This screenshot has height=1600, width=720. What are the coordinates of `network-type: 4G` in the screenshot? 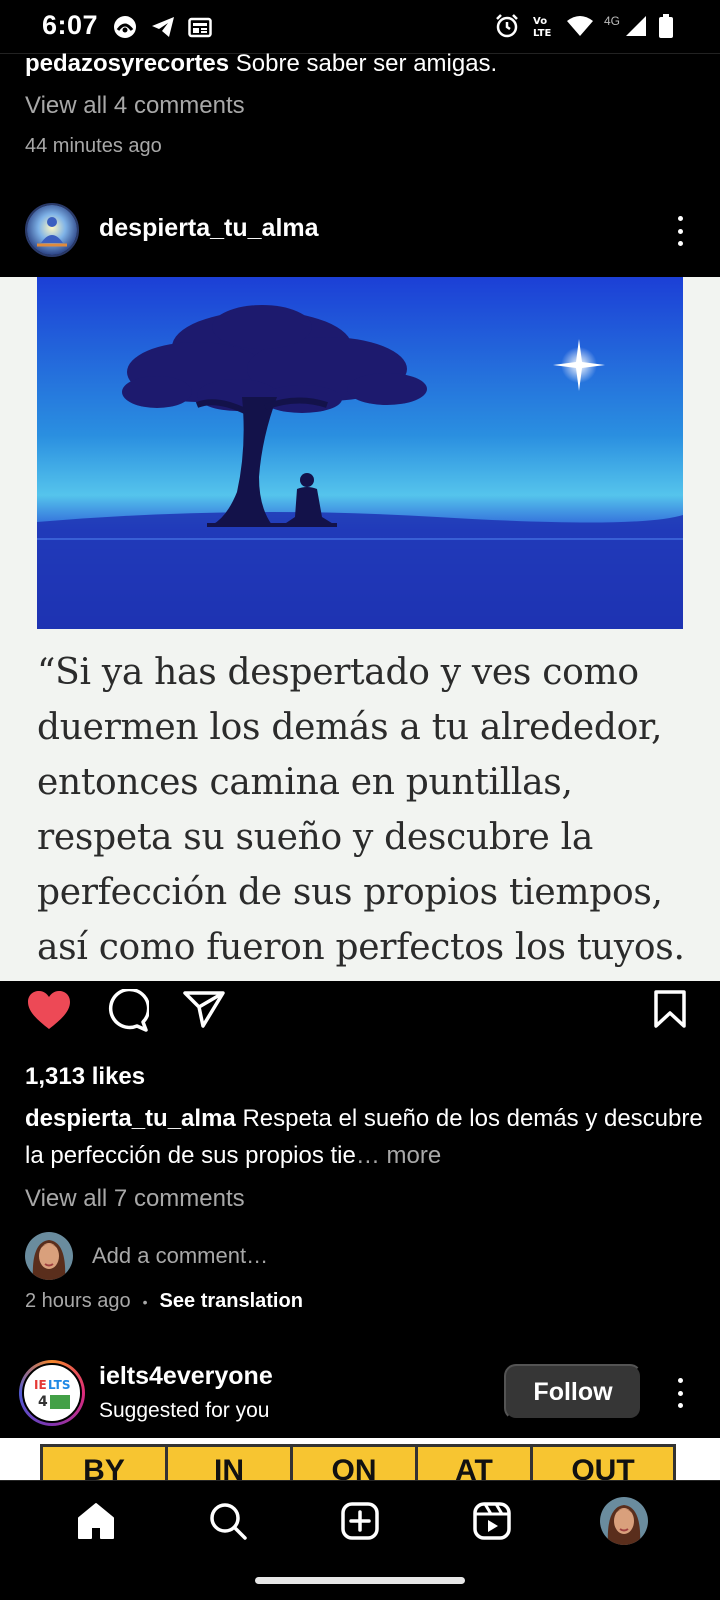 It's located at (611, 21).